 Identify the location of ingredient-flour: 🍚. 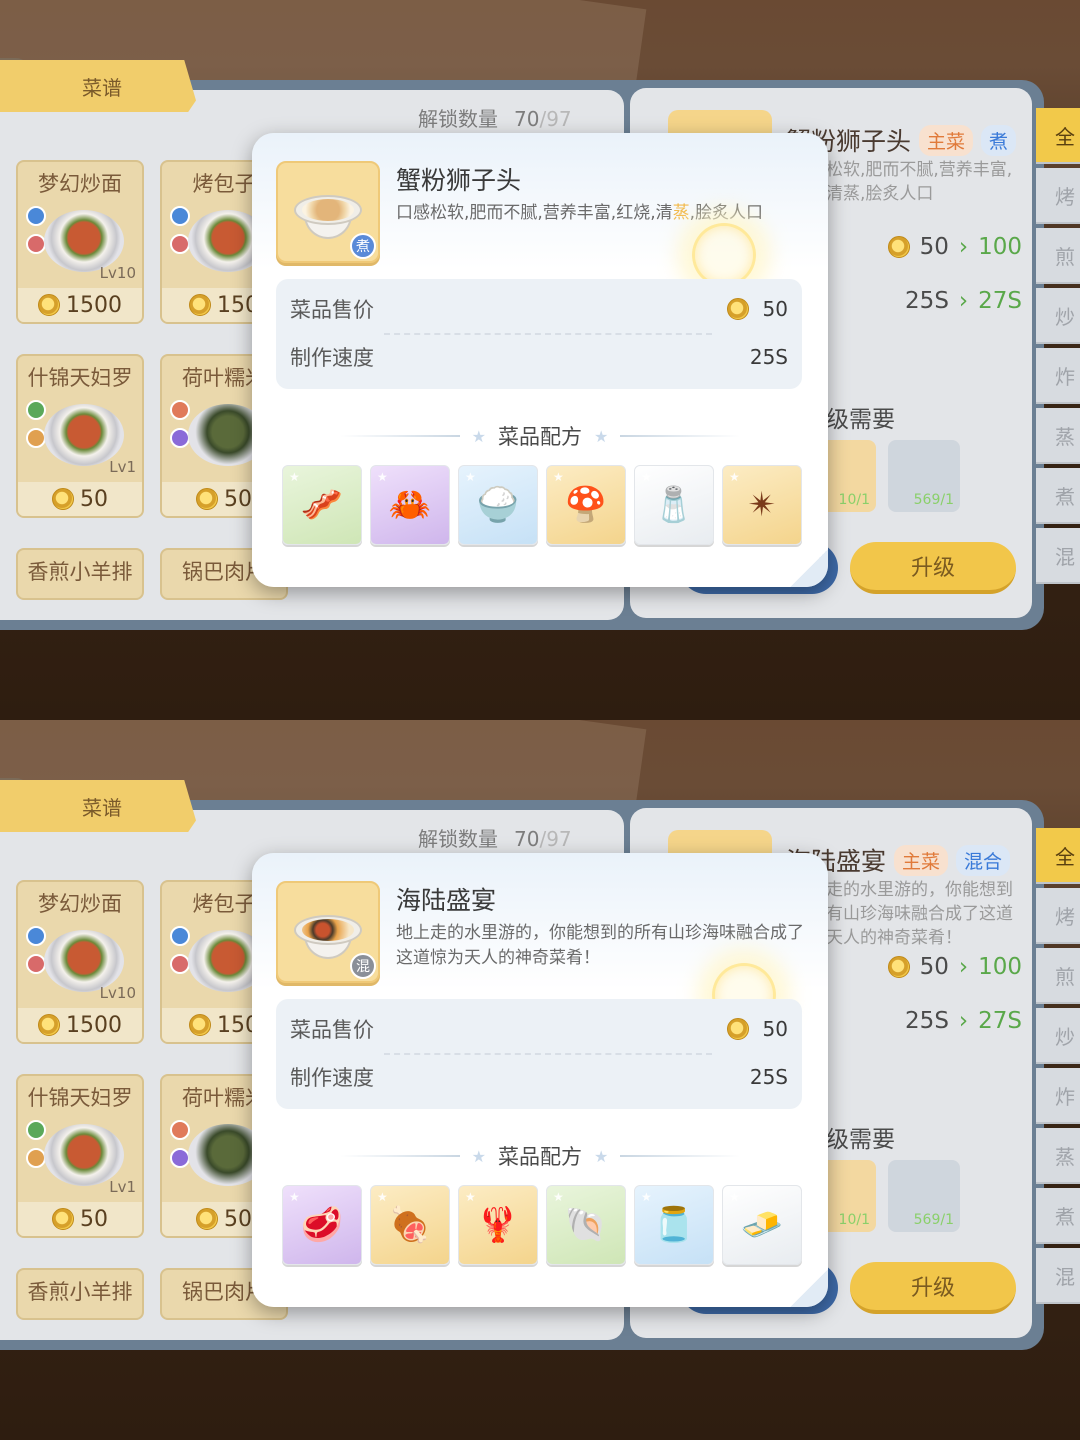
(498, 505).